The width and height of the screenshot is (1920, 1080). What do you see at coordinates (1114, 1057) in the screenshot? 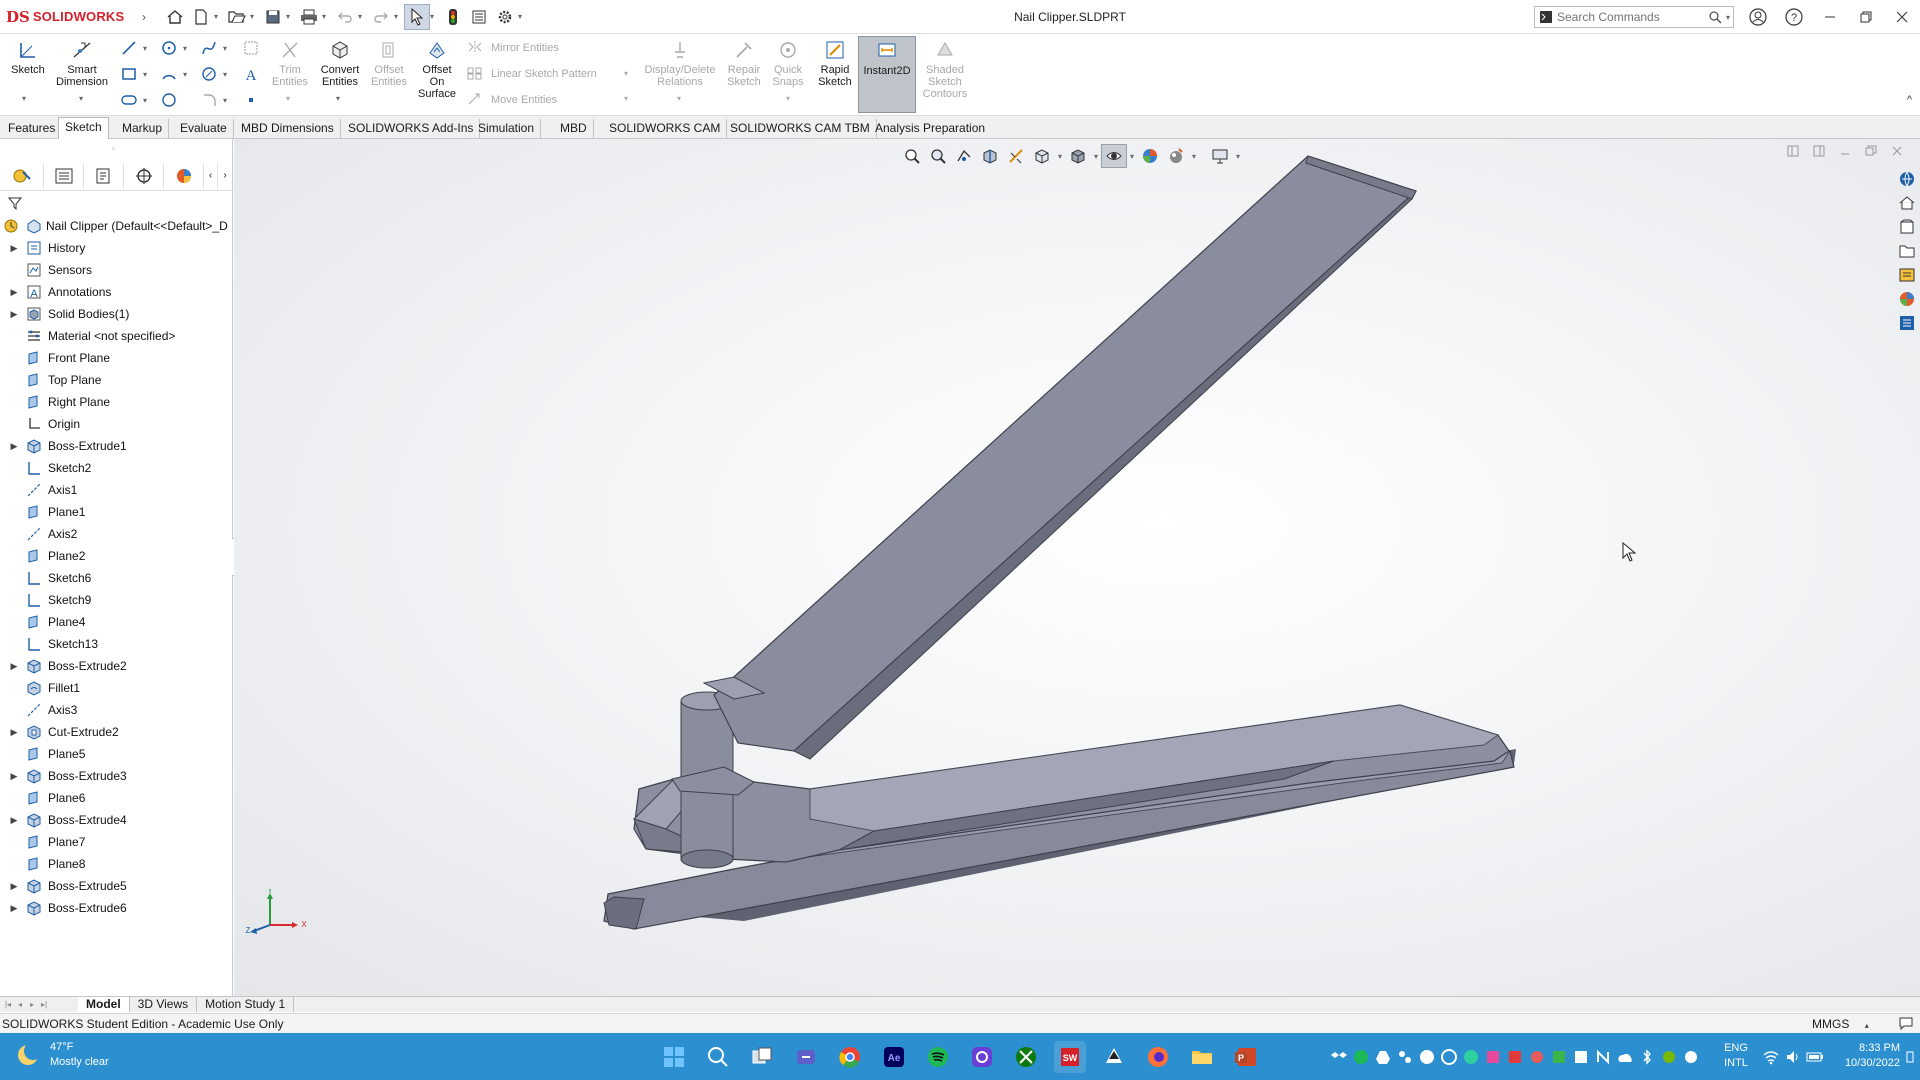
I see `inkscape-icon` at bounding box center [1114, 1057].